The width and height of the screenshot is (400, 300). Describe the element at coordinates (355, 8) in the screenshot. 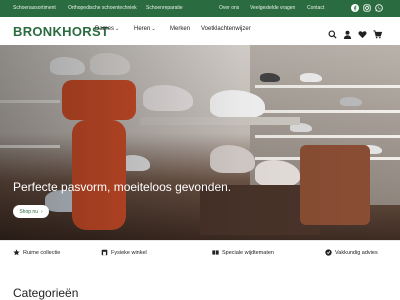

I see `facebook-icon` at that location.